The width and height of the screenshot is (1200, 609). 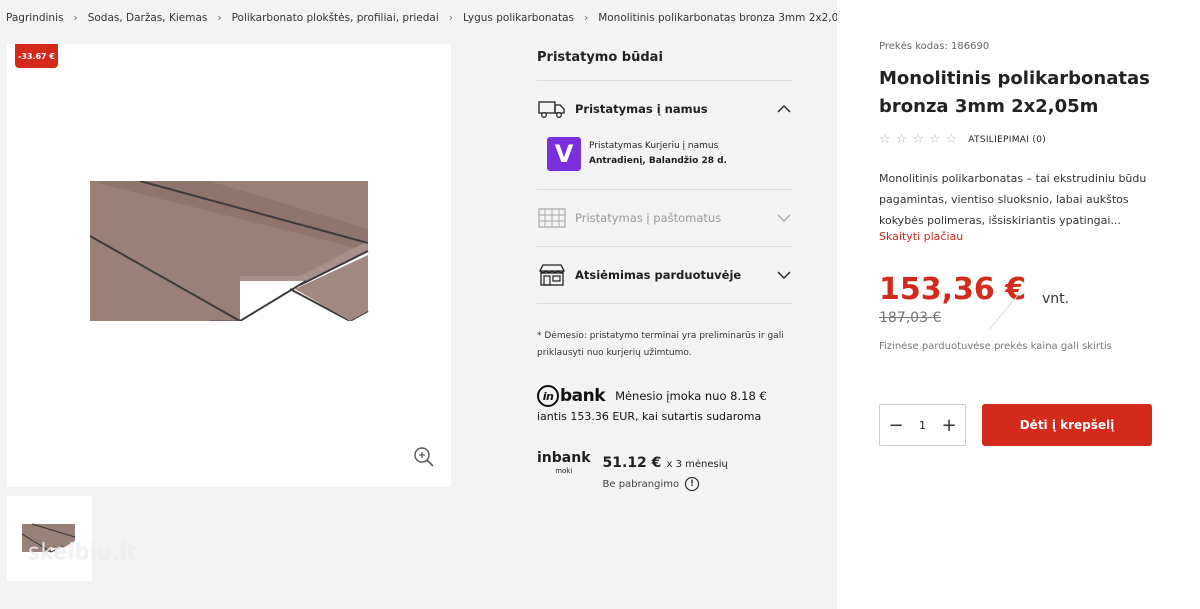 I want to click on delivery-option-label: Pristatymas į paštomatus, so click(x=648, y=218).